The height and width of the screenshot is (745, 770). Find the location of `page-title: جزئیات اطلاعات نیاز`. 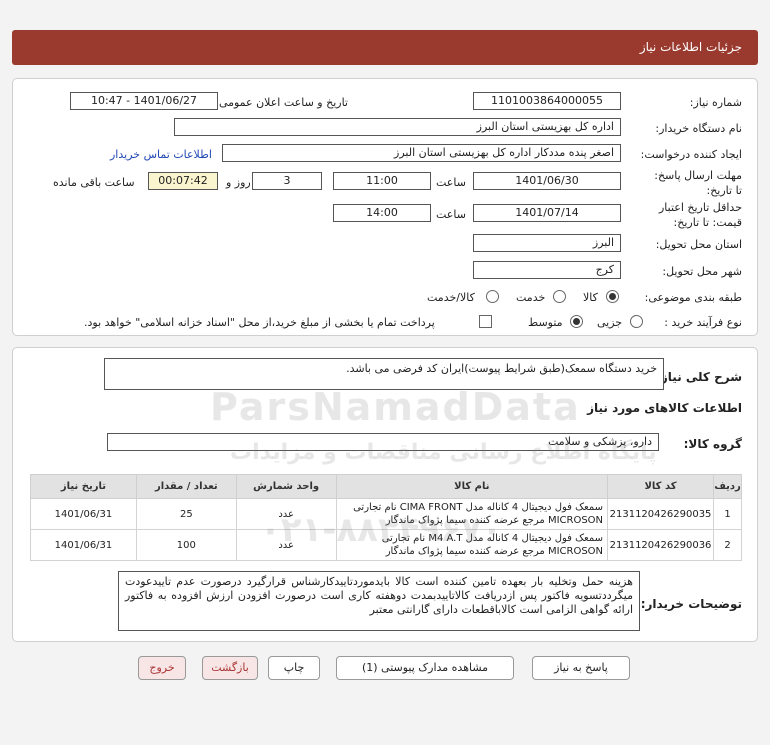

page-title: جزئیات اطلاعات نیاز is located at coordinates (690, 47).